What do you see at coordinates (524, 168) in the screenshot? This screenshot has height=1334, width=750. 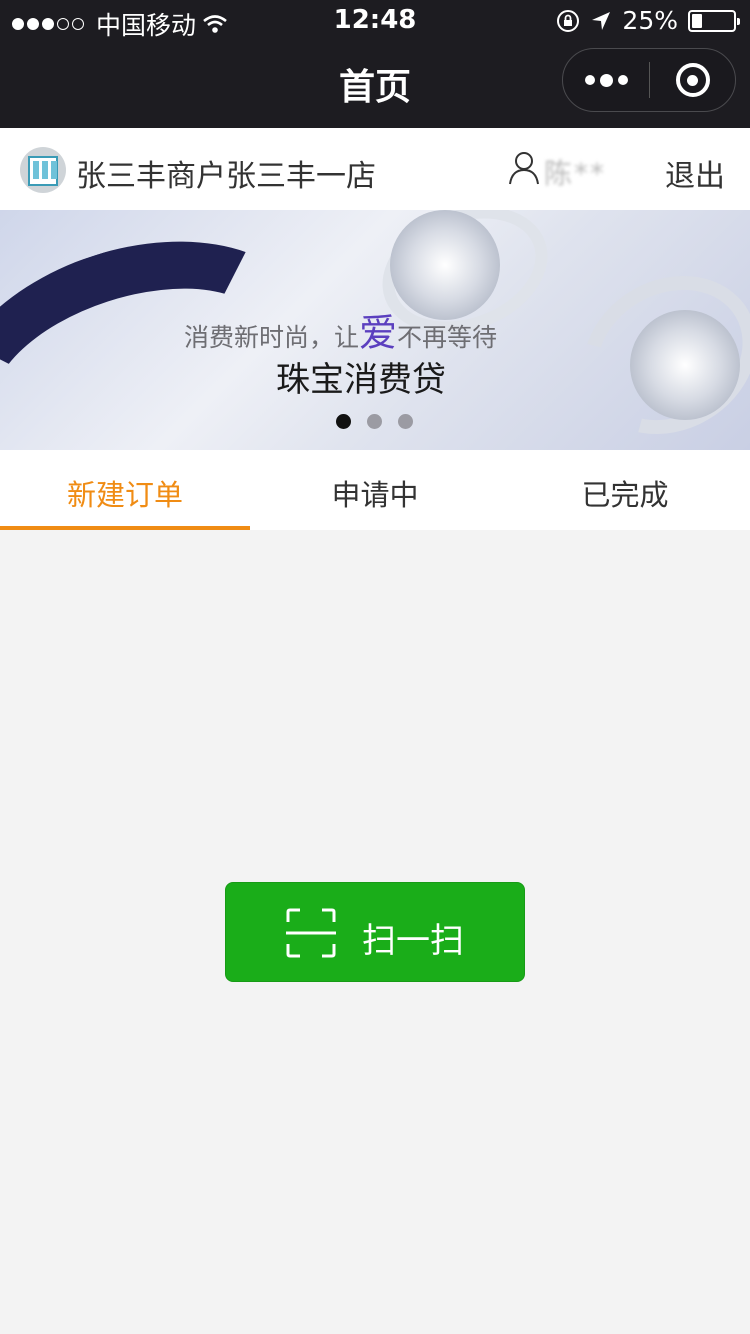 I see `user-icon` at bounding box center [524, 168].